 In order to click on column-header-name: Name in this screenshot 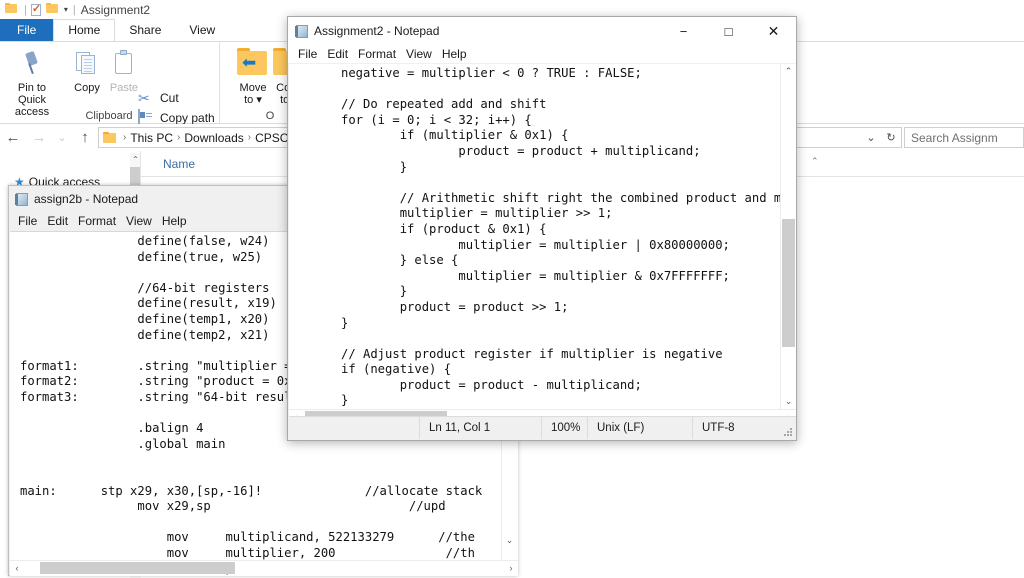, I will do `click(179, 164)`.